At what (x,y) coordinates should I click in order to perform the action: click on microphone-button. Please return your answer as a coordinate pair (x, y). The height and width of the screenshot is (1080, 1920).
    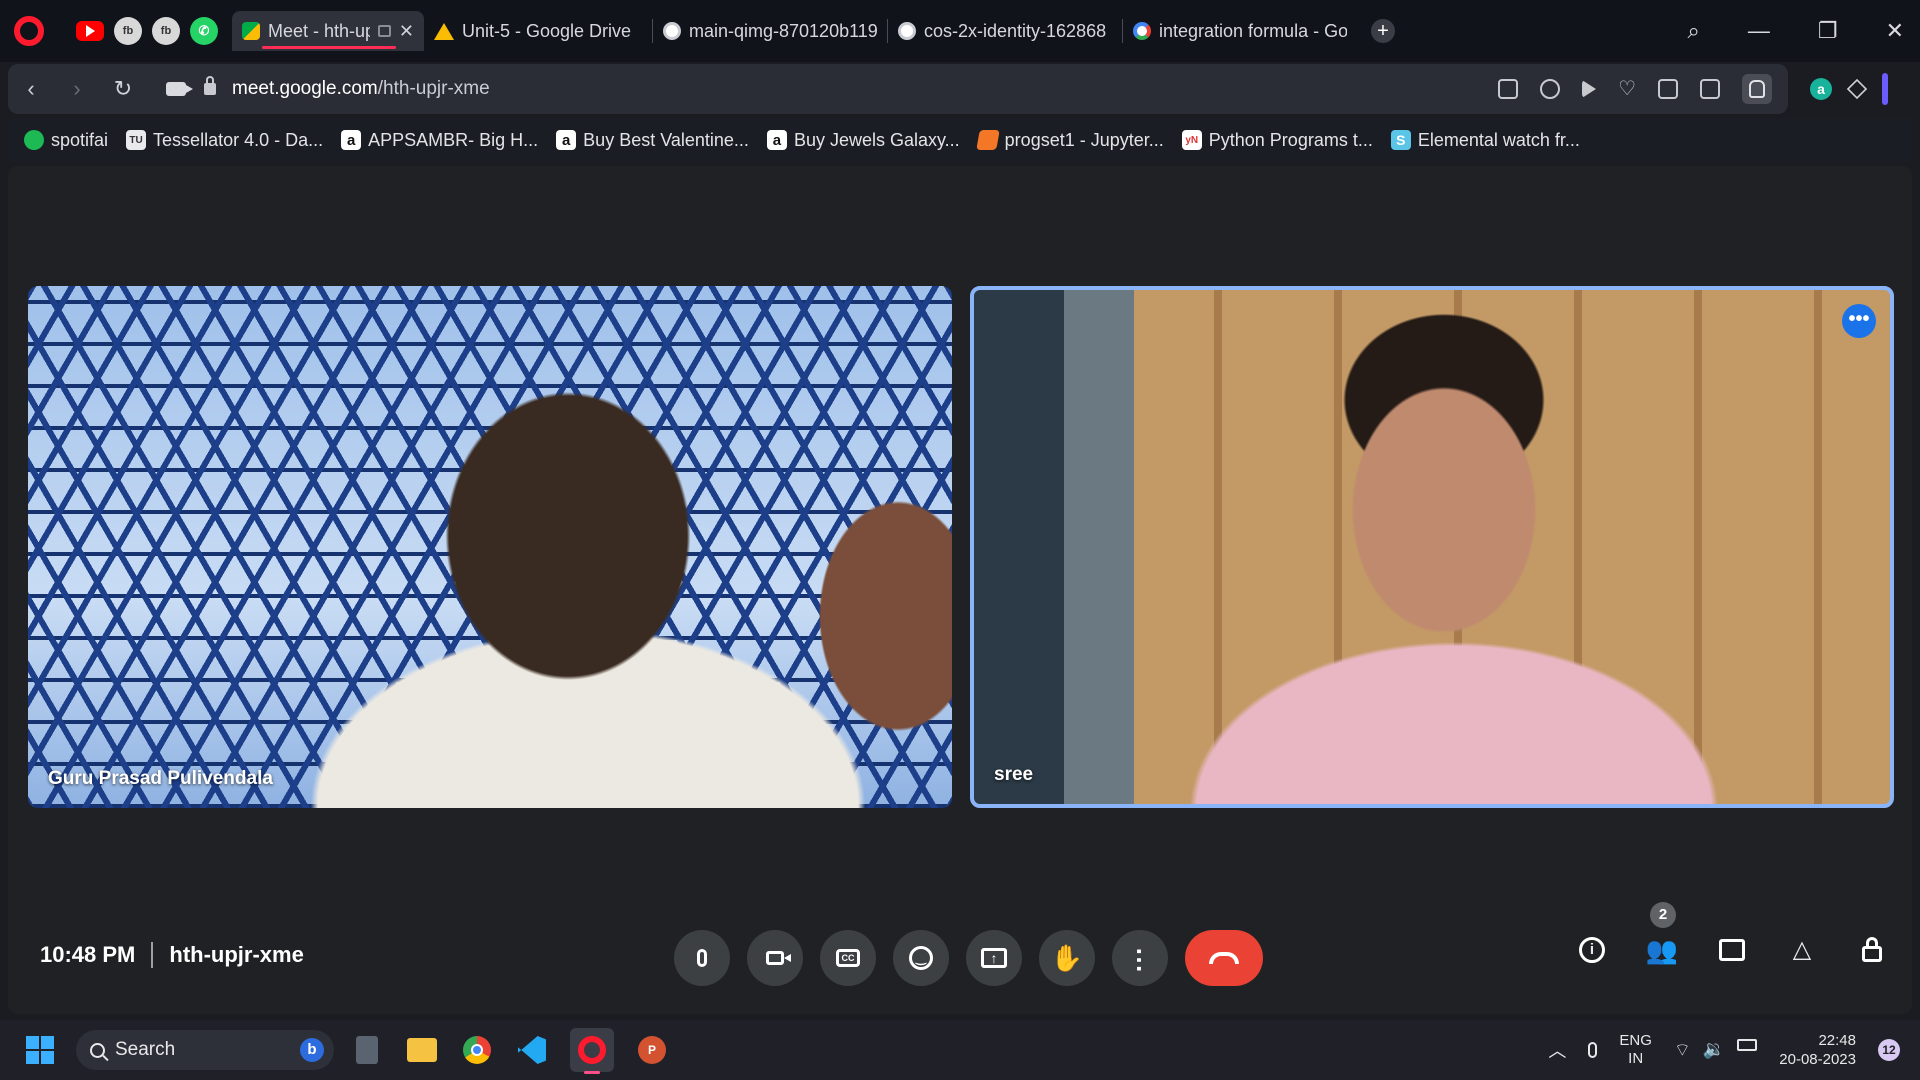
    Looking at the image, I should click on (702, 958).